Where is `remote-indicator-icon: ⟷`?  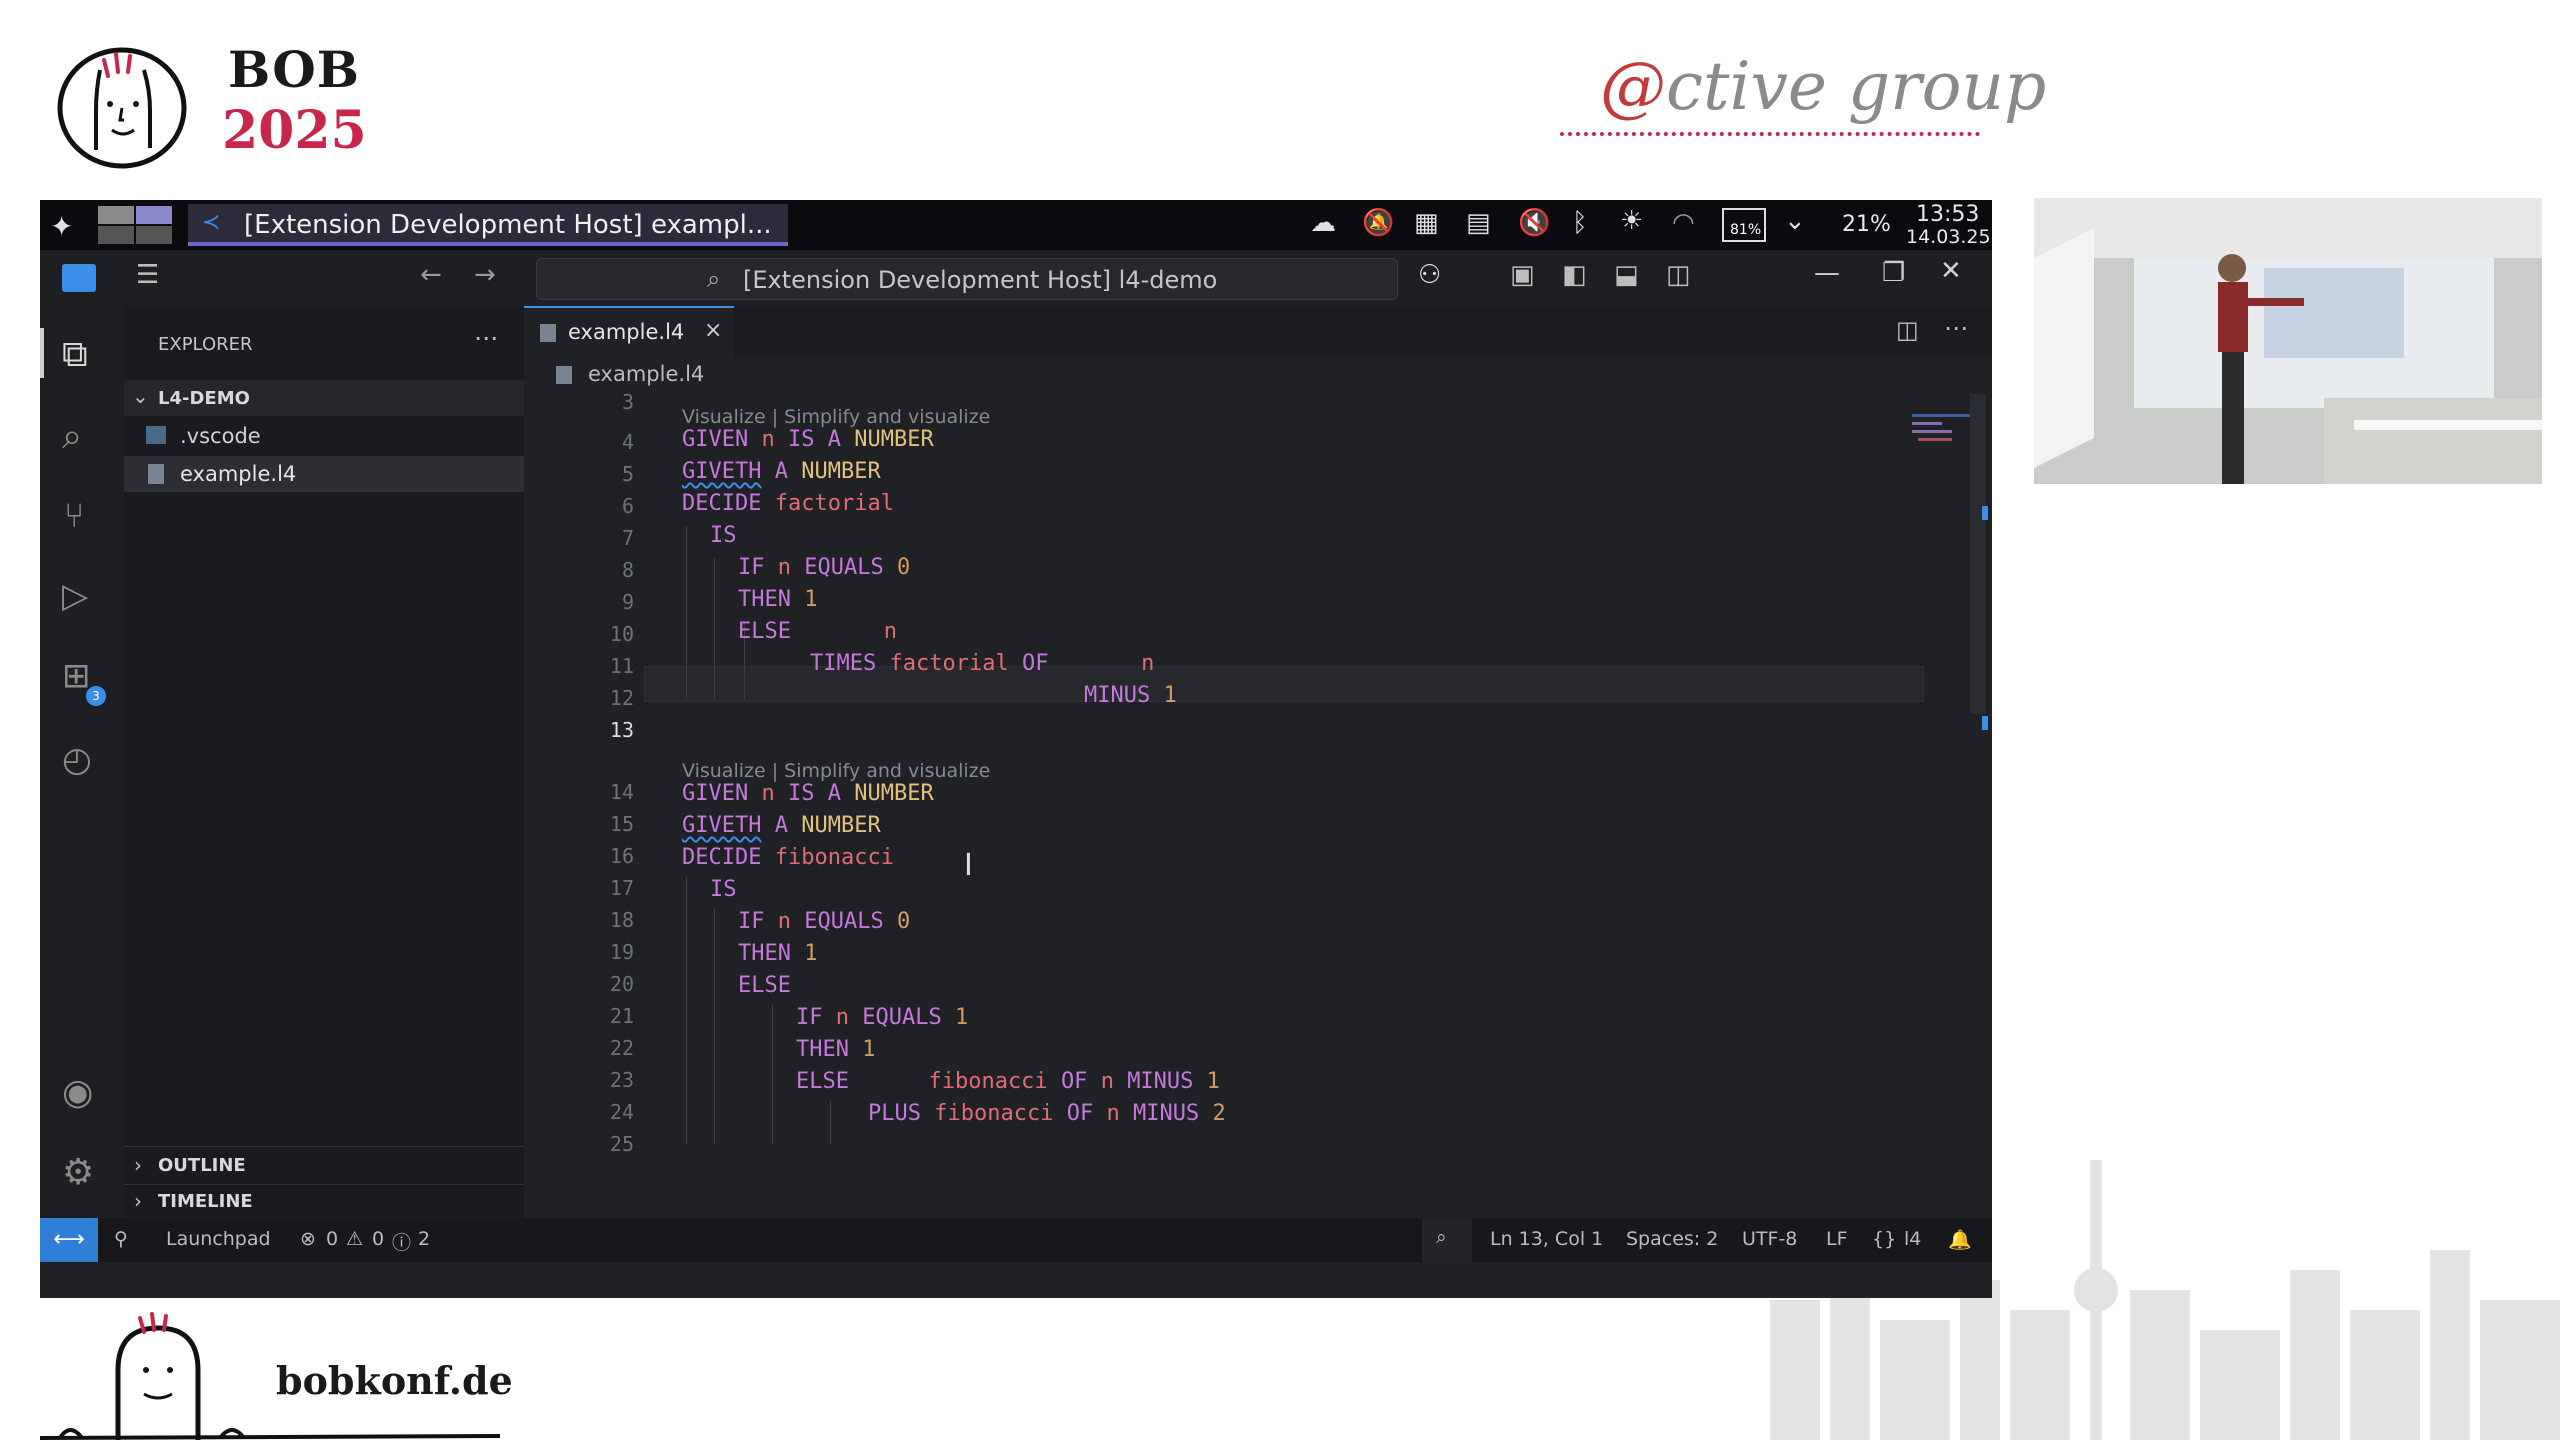 remote-indicator-icon: ⟷ is located at coordinates (69, 1240).